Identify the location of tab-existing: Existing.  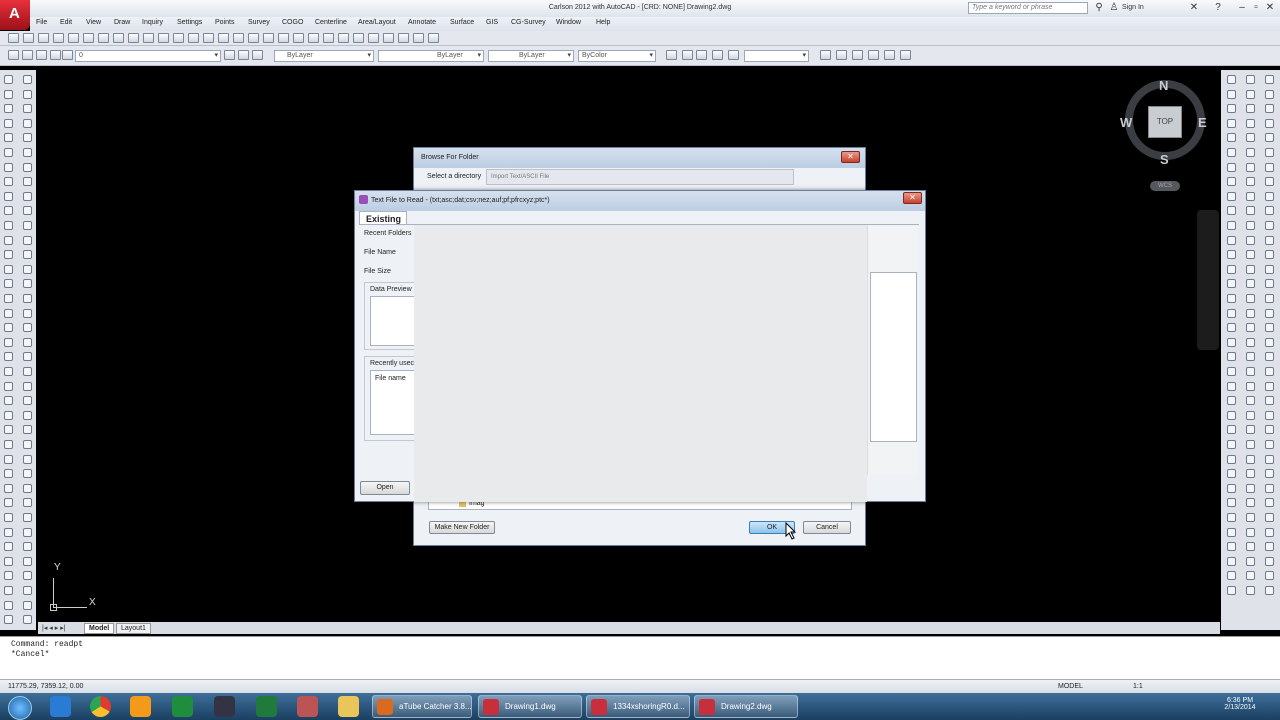
(383, 218).